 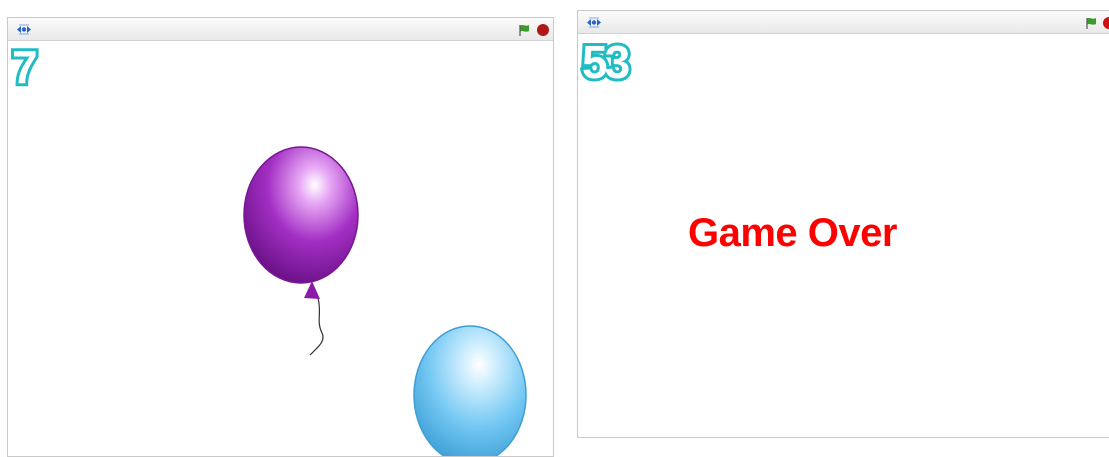 I want to click on blue-balloon, so click(x=470, y=390).